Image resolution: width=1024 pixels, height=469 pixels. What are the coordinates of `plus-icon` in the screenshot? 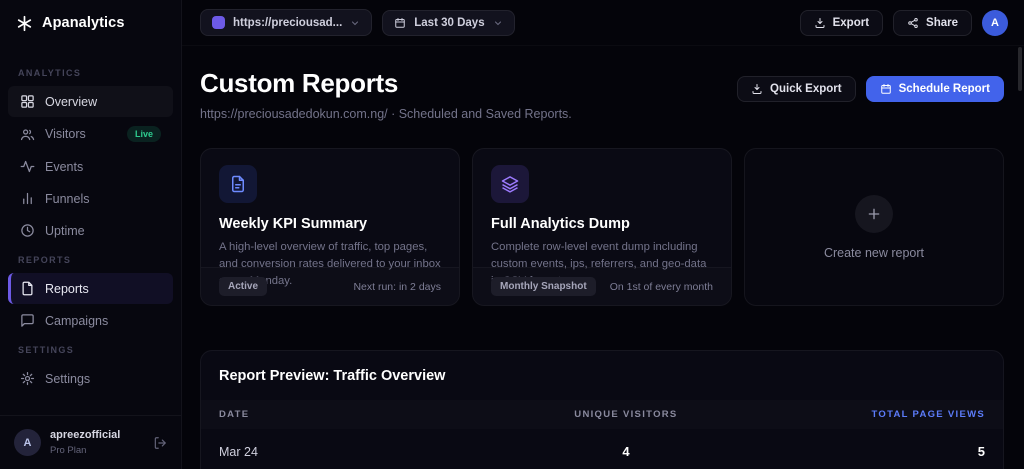 It's located at (874, 213).